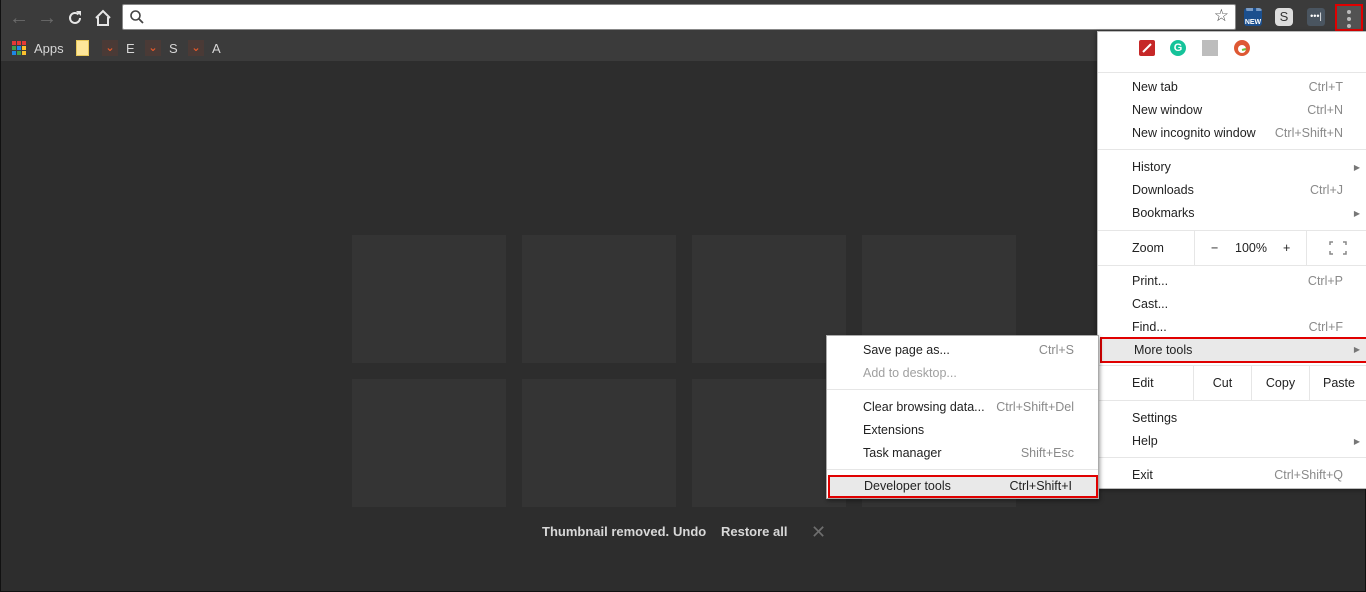 The height and width of the screenshot is (592, 1366). What do you see at coordinates (1210, 48) in the screenshot?
I see `blank-extension-icon` at bounding box center [1210, 48].